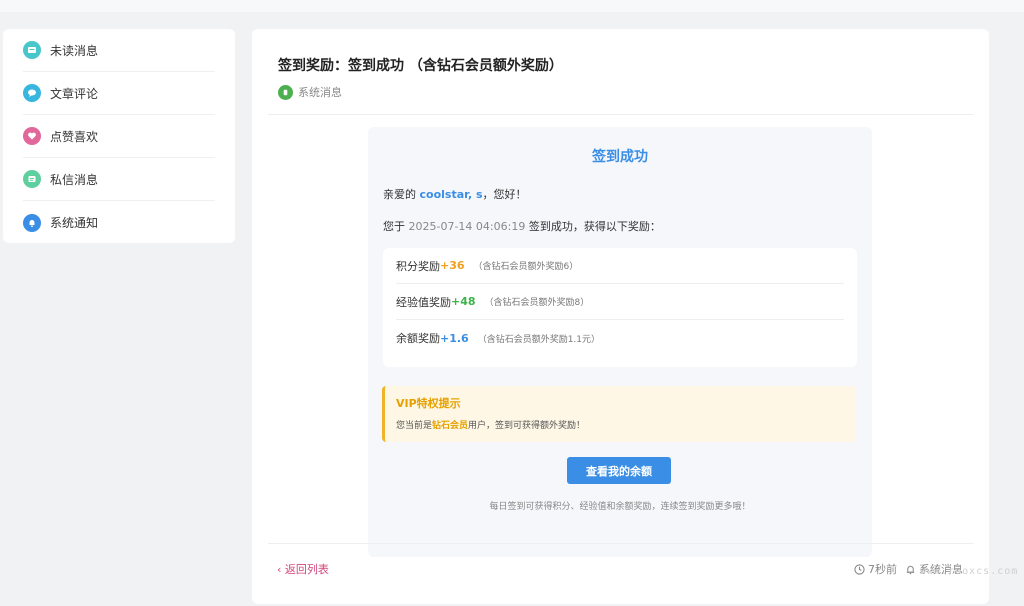 The image size is (1024, 606). Describe the element at coordinates (74, 223) in the screenshot. I see `sidebar-item-label: 系统通知` at that location.